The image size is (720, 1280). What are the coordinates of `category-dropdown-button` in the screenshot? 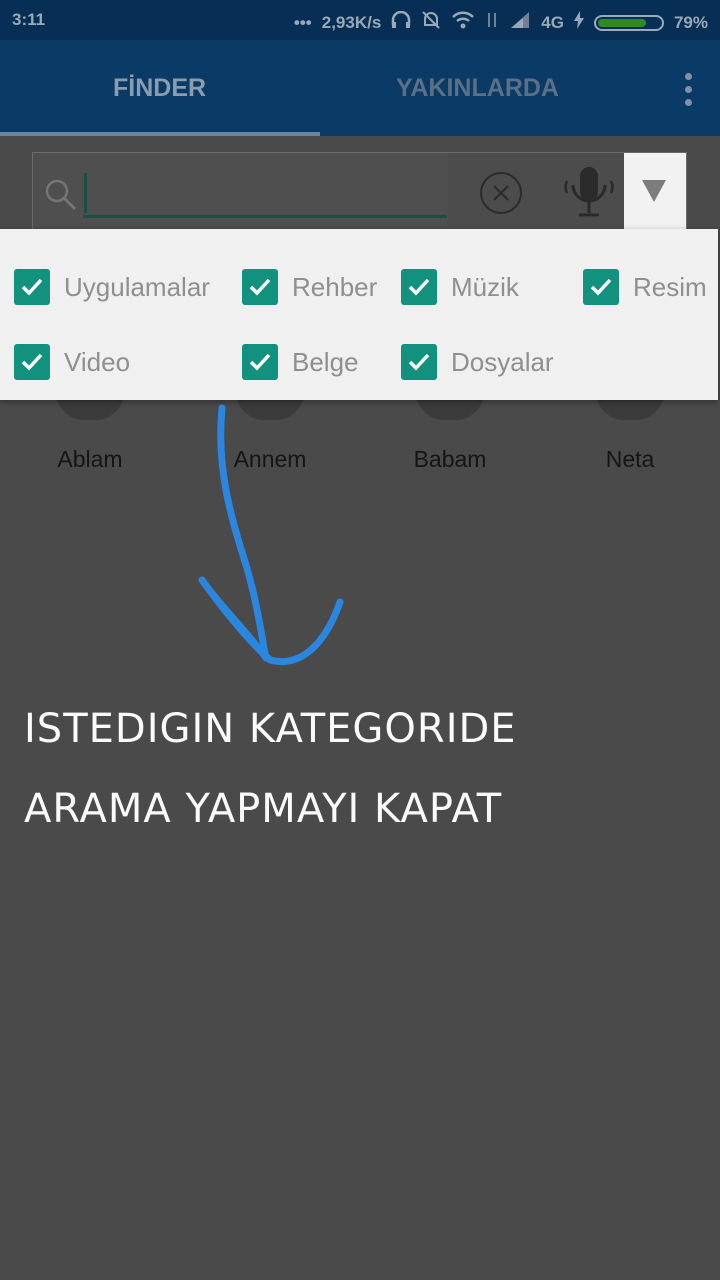 It's located at (655, 192).